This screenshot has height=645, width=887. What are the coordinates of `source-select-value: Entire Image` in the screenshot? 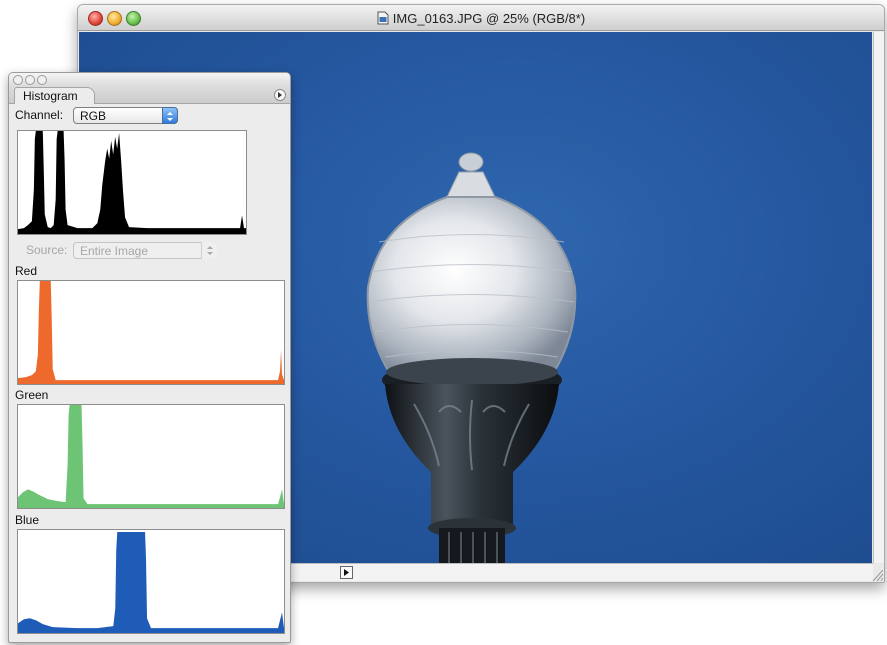 It's located at (114, 251).